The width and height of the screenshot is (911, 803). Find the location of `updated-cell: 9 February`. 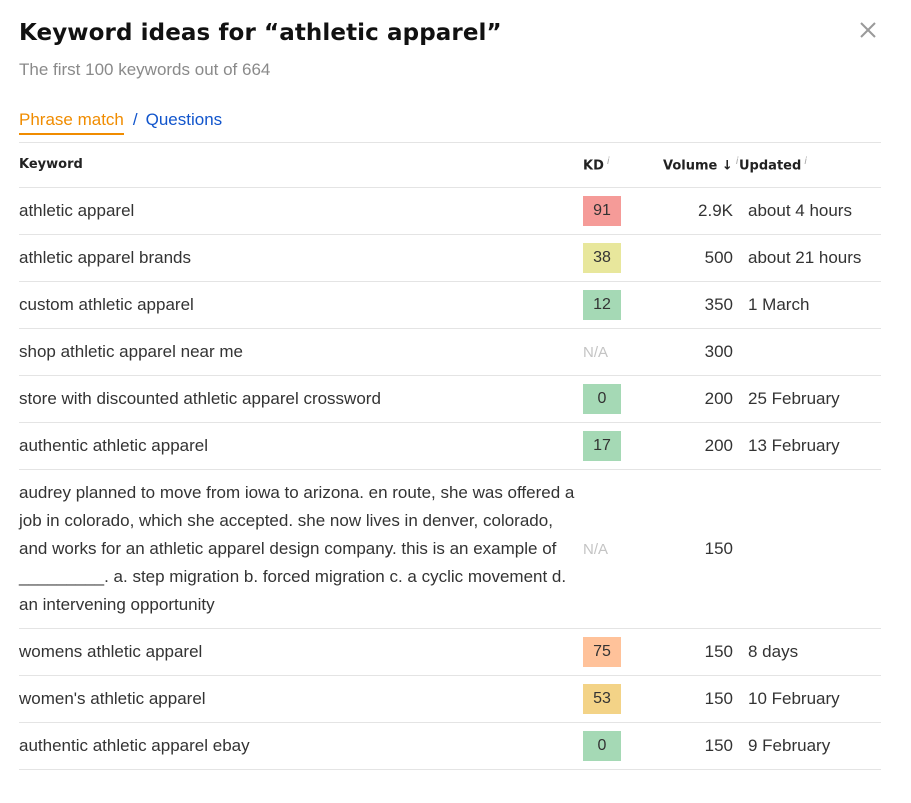

updated-cell: 9 February is located at coordinates (789, 745).